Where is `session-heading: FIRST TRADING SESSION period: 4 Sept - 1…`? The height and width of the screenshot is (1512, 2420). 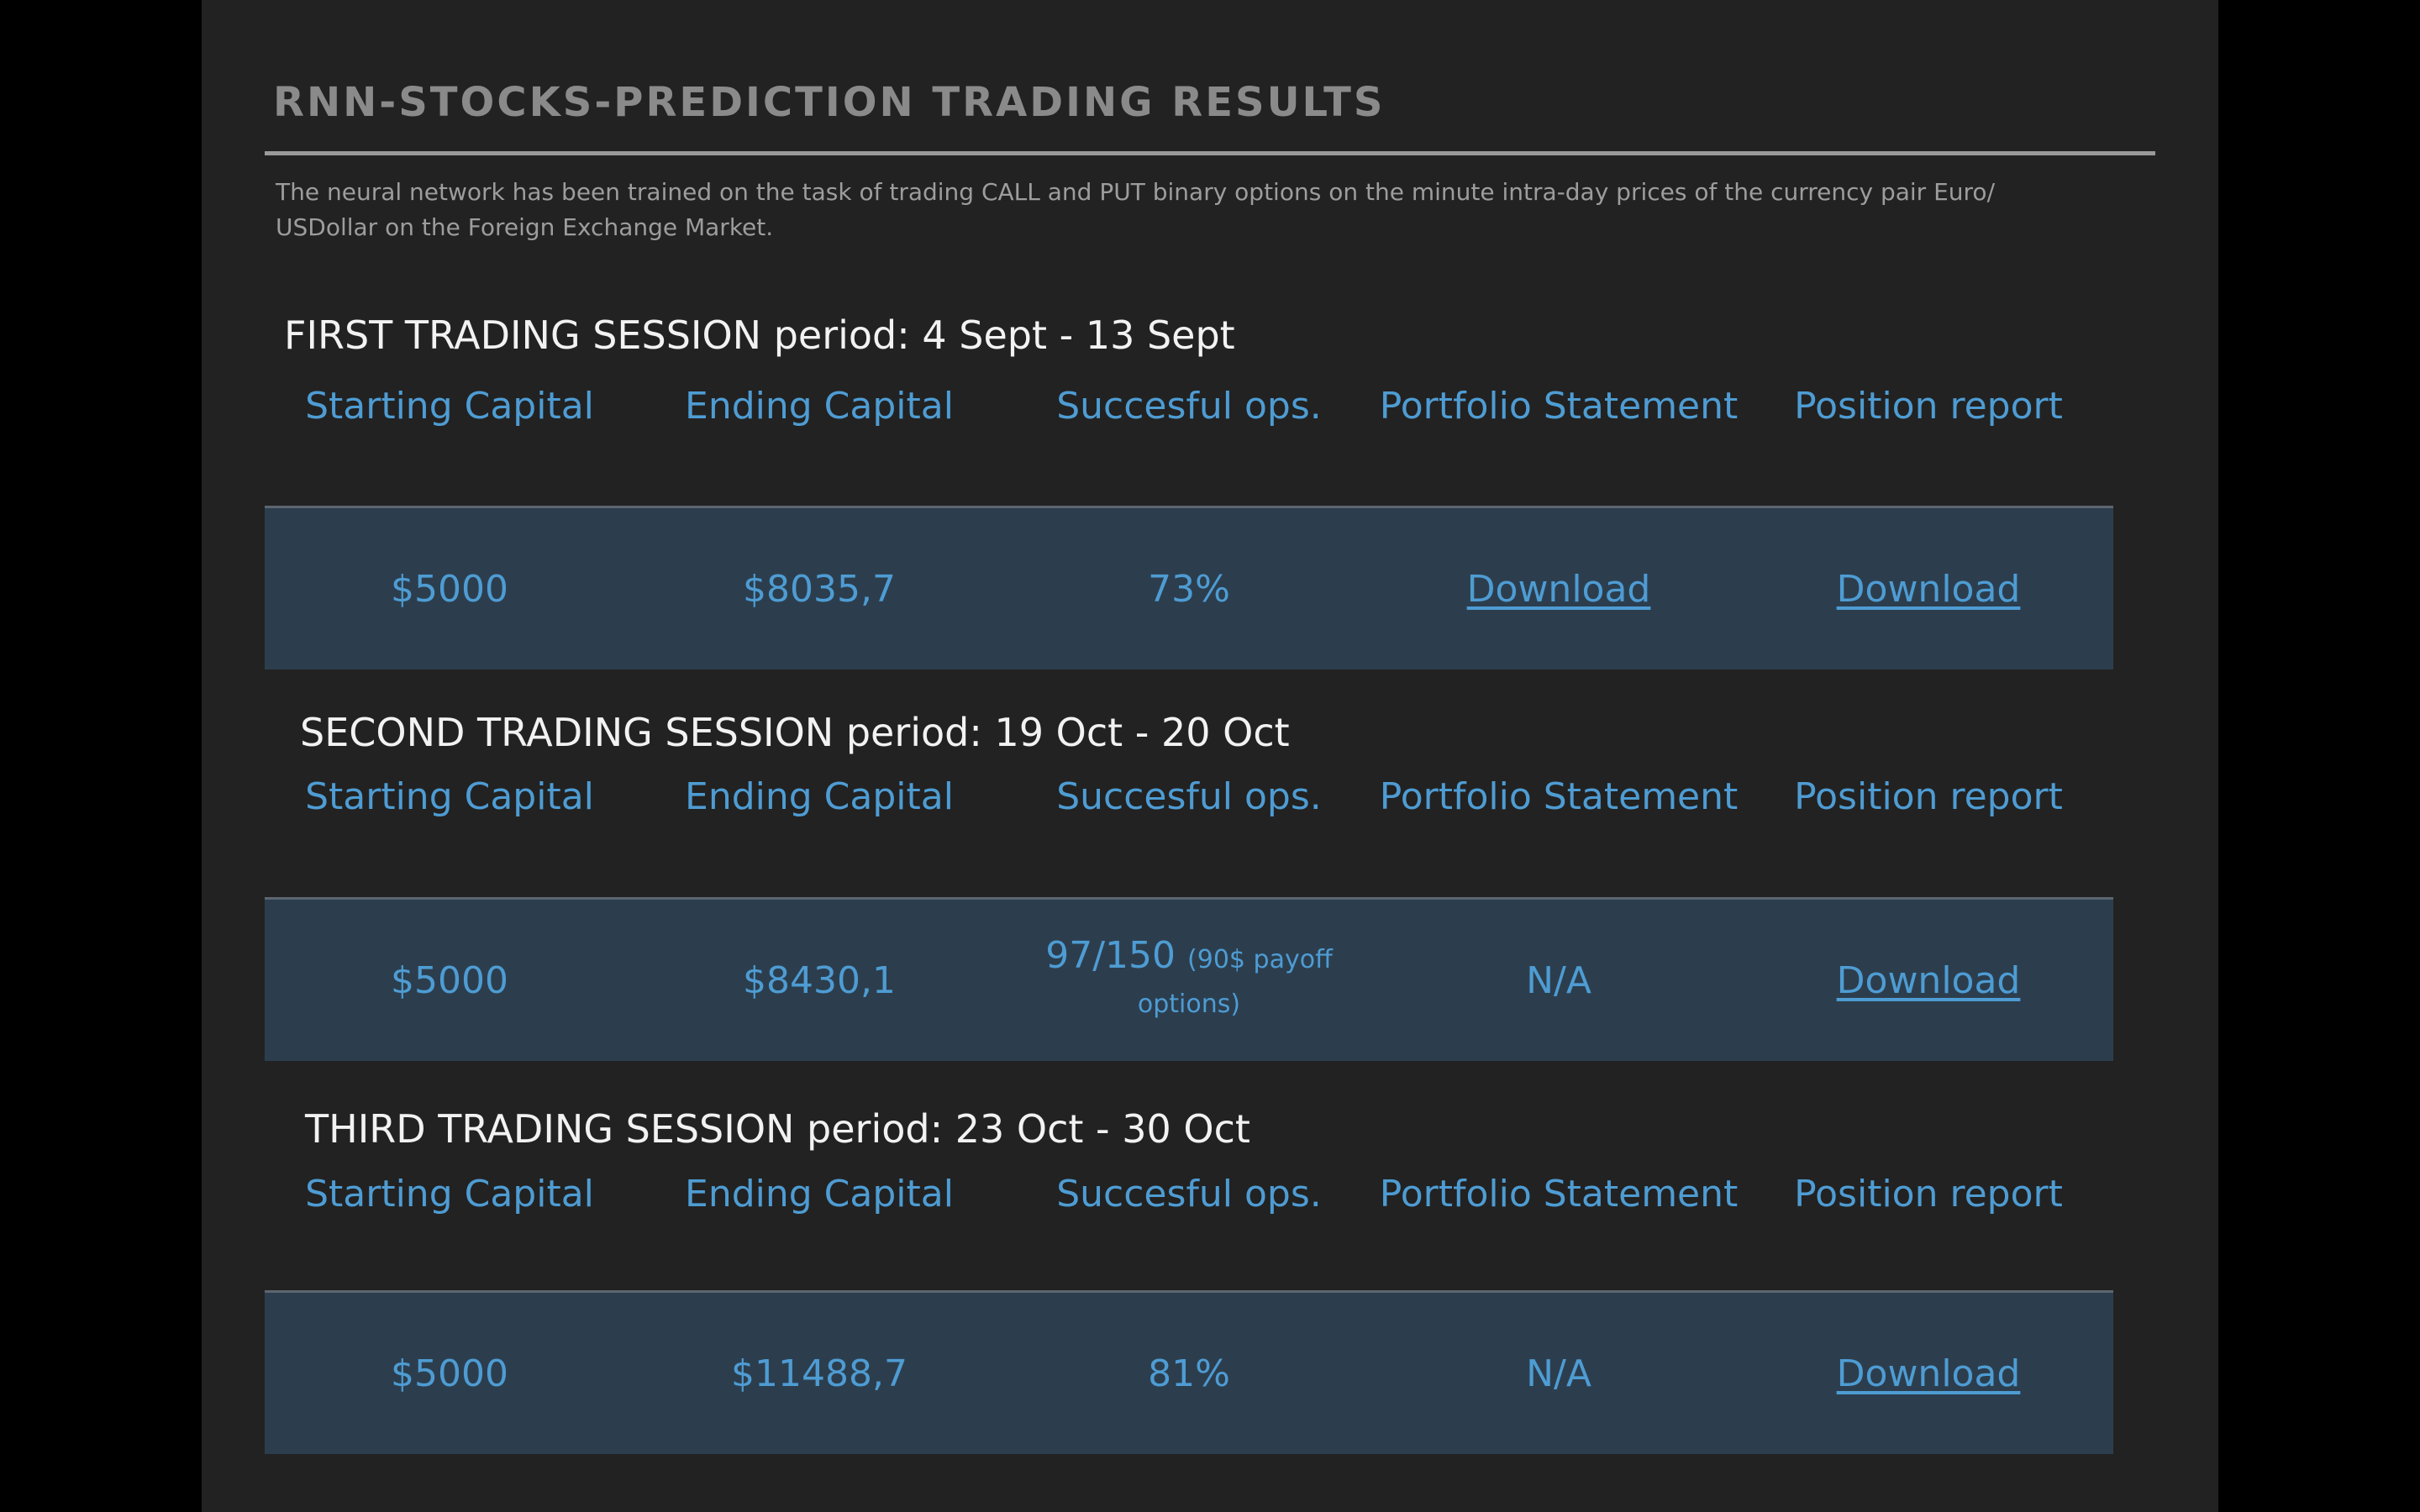 session-heading: FIRST TRADING SESSION period: 4 Sept - 1… is located at coordinates (759, 335).